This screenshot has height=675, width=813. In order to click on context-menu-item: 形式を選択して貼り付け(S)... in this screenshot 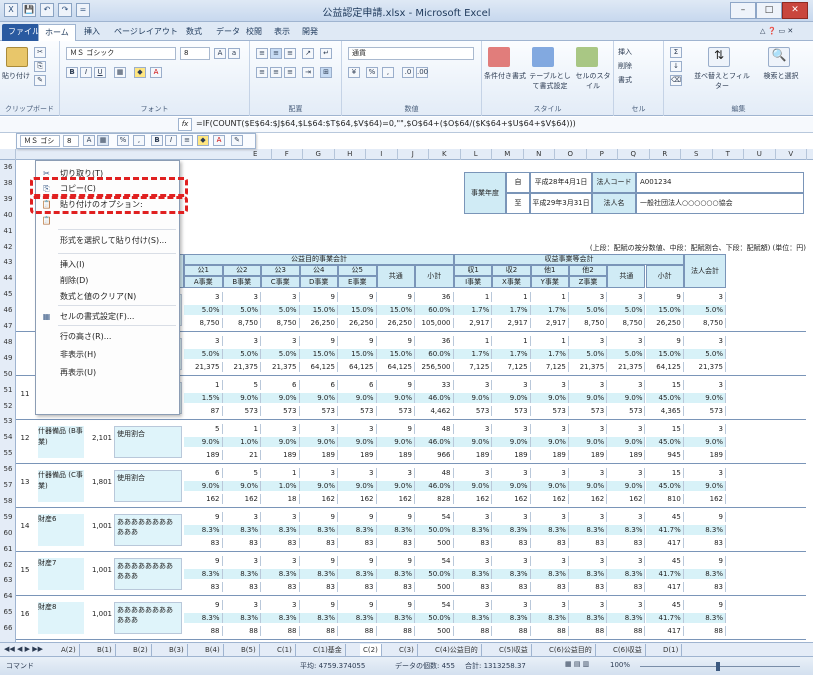, I will do `click(107, 240)`.